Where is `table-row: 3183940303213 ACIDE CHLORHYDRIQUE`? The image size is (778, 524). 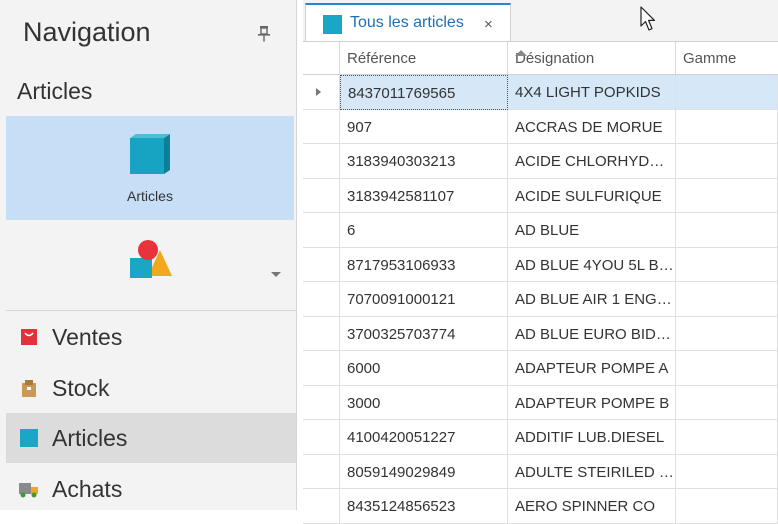
table-row: 3183940303213 ACIDE CHLORHYDRIQUE is located at coordinates (540, 161).